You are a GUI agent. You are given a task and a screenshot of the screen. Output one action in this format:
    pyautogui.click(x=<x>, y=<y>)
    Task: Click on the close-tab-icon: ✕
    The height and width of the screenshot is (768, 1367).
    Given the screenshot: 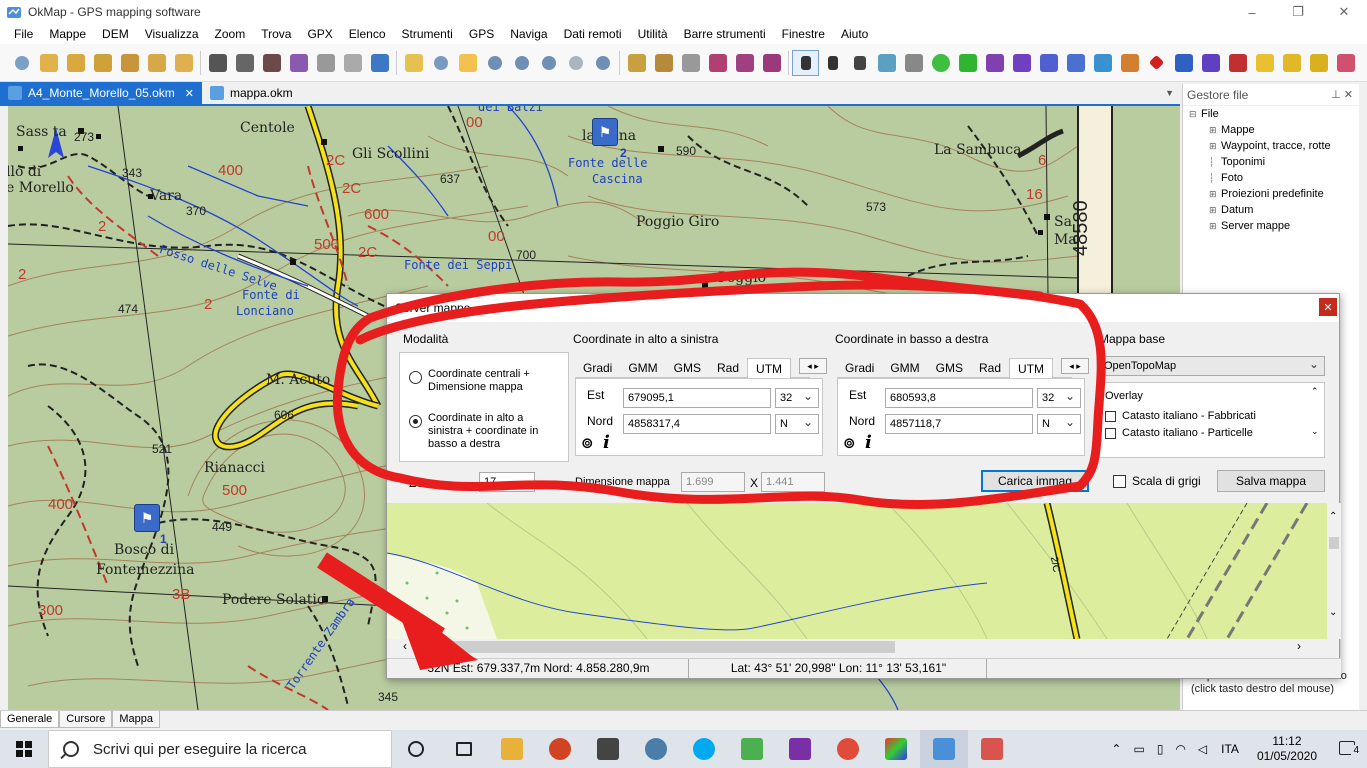 What is the action you would take?
    pyautogui.click(x=189, y=93)
    